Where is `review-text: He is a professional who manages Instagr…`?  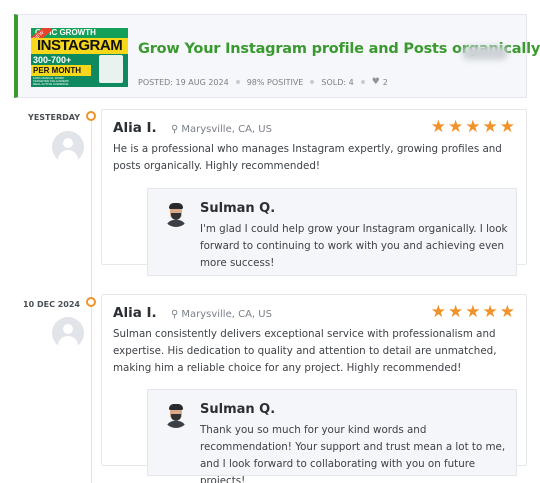 review-text: He is a professional who manages Instagr… is located at coordinates (307, 157).